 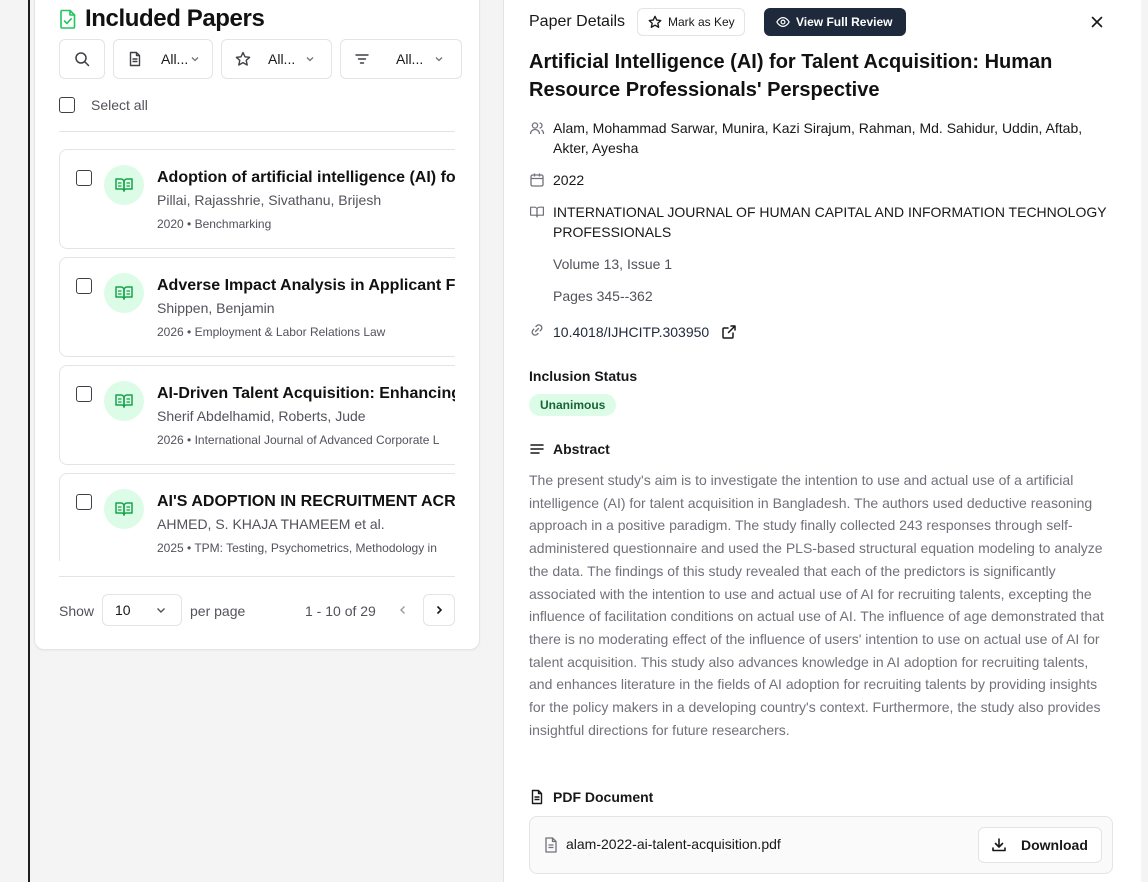 What do you see at coordinates (583, 376) in the screenshot?
I see `inclusion-status-label: Inclusion Status` at bounding box center [583, 376].